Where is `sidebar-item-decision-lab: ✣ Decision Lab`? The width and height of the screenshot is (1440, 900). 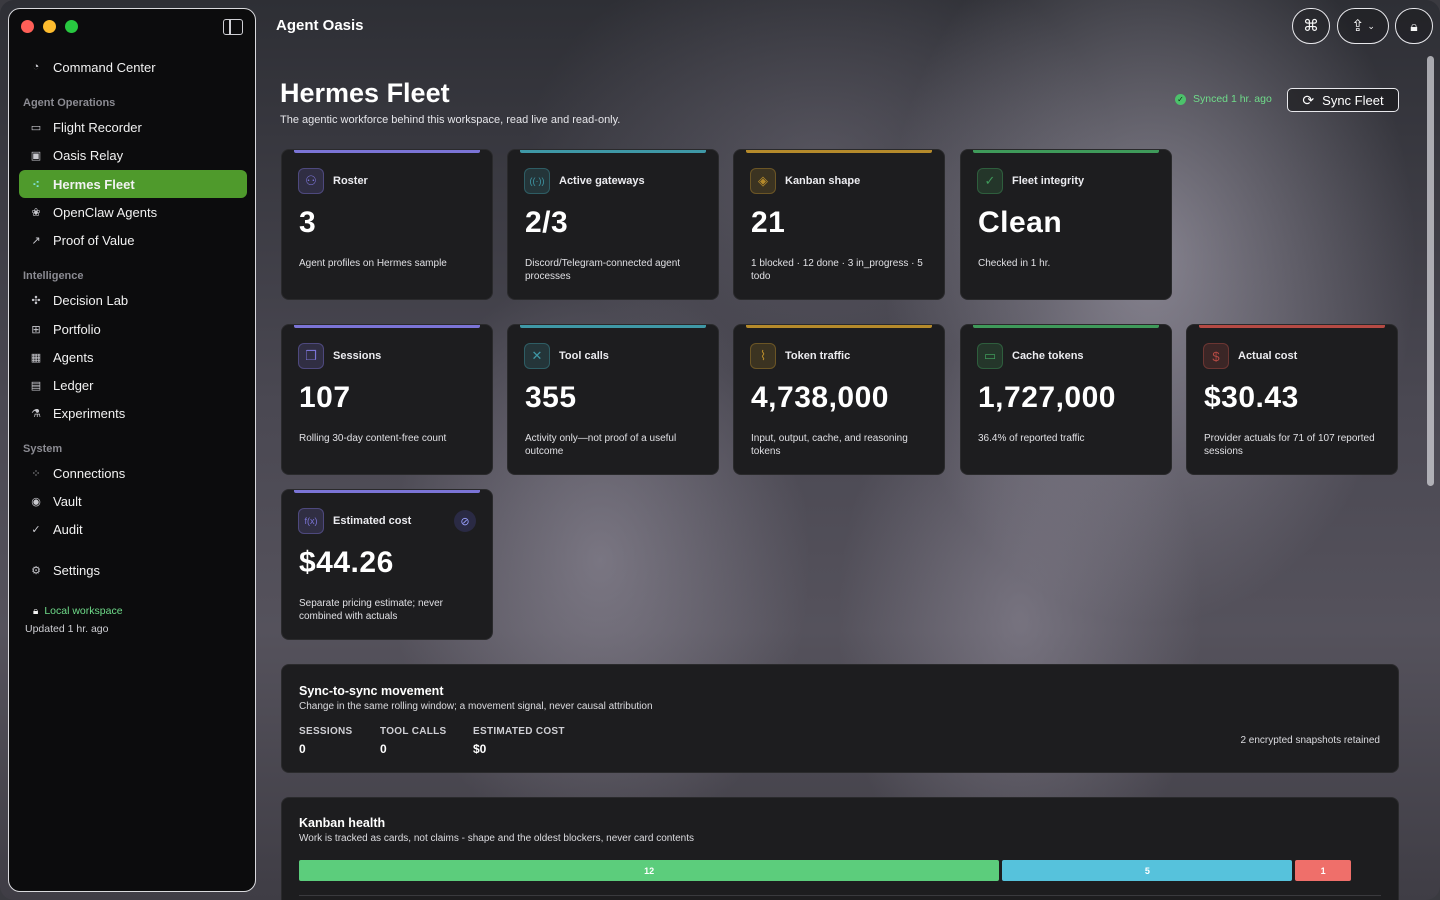 sidebar-item-decision-lab: ✣ Decision Lab is located at coordinates (133, 300).